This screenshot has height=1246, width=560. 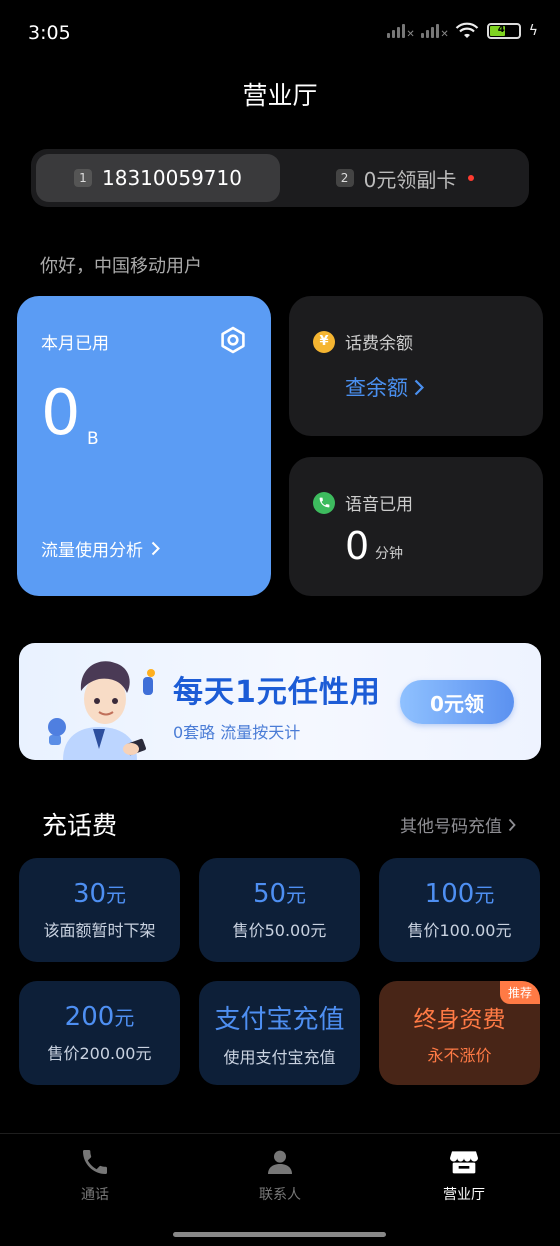 I want to click on nav-contacts: 联系人, so click(x=280, y=1175).